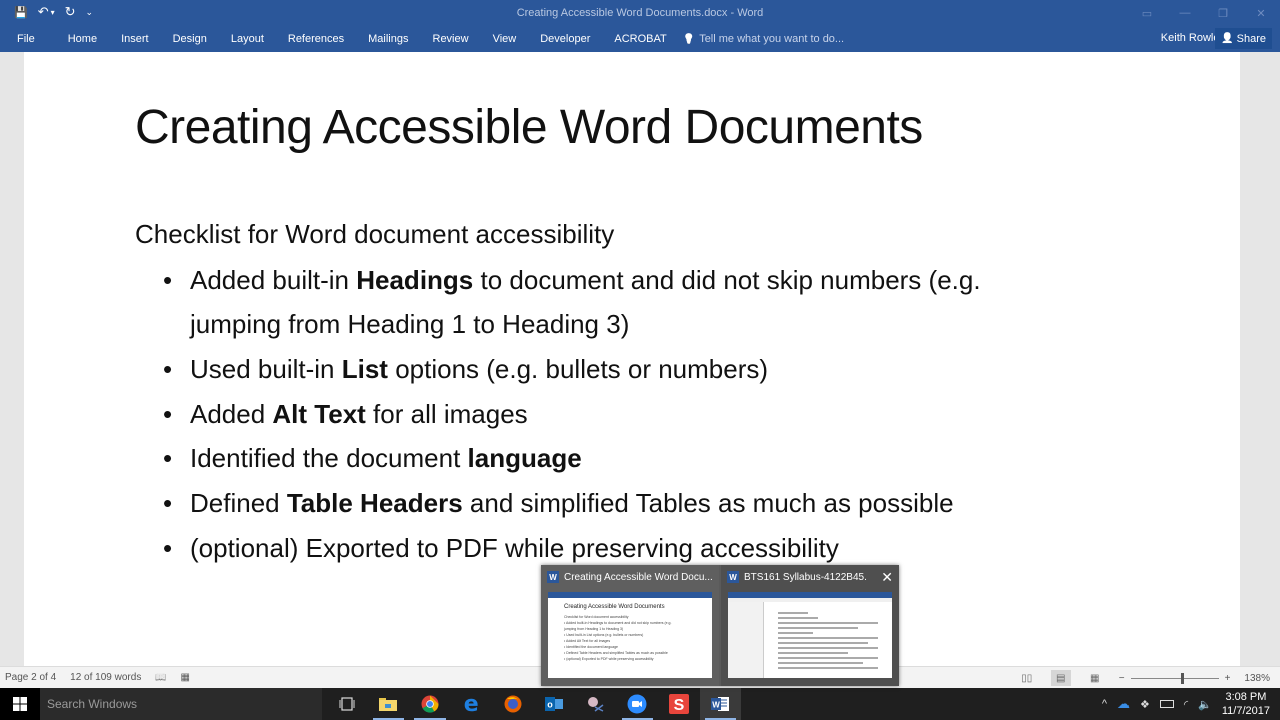 The height and width of the screenshot is (720, 1280). I want to click on firefox-button, so click(513, 704).